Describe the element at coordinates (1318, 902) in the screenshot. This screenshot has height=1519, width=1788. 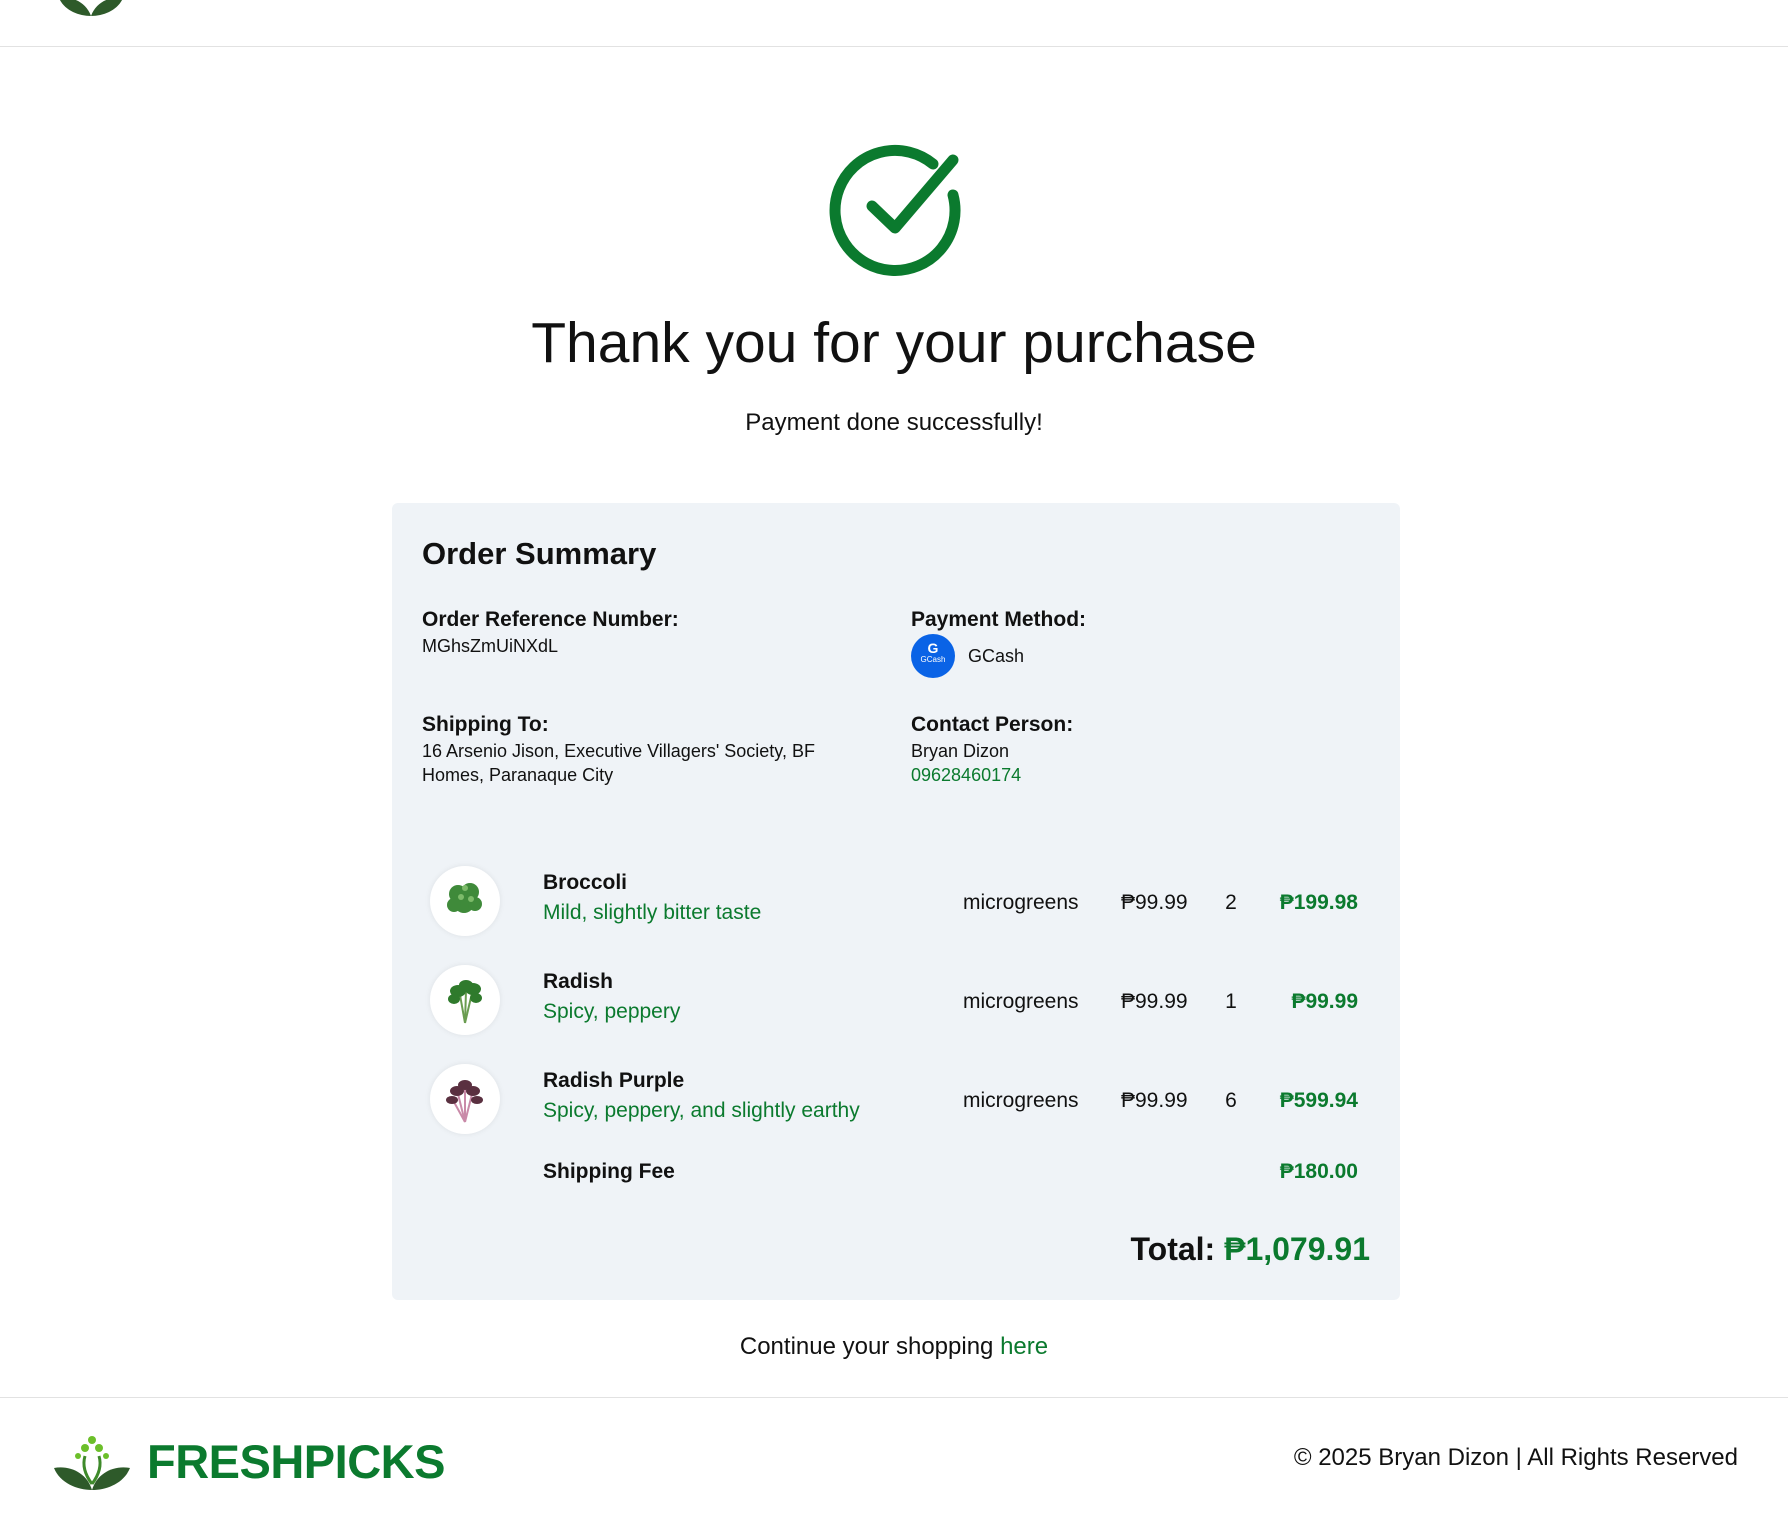
I see `item-subtotal: ₱199.98` at that location.